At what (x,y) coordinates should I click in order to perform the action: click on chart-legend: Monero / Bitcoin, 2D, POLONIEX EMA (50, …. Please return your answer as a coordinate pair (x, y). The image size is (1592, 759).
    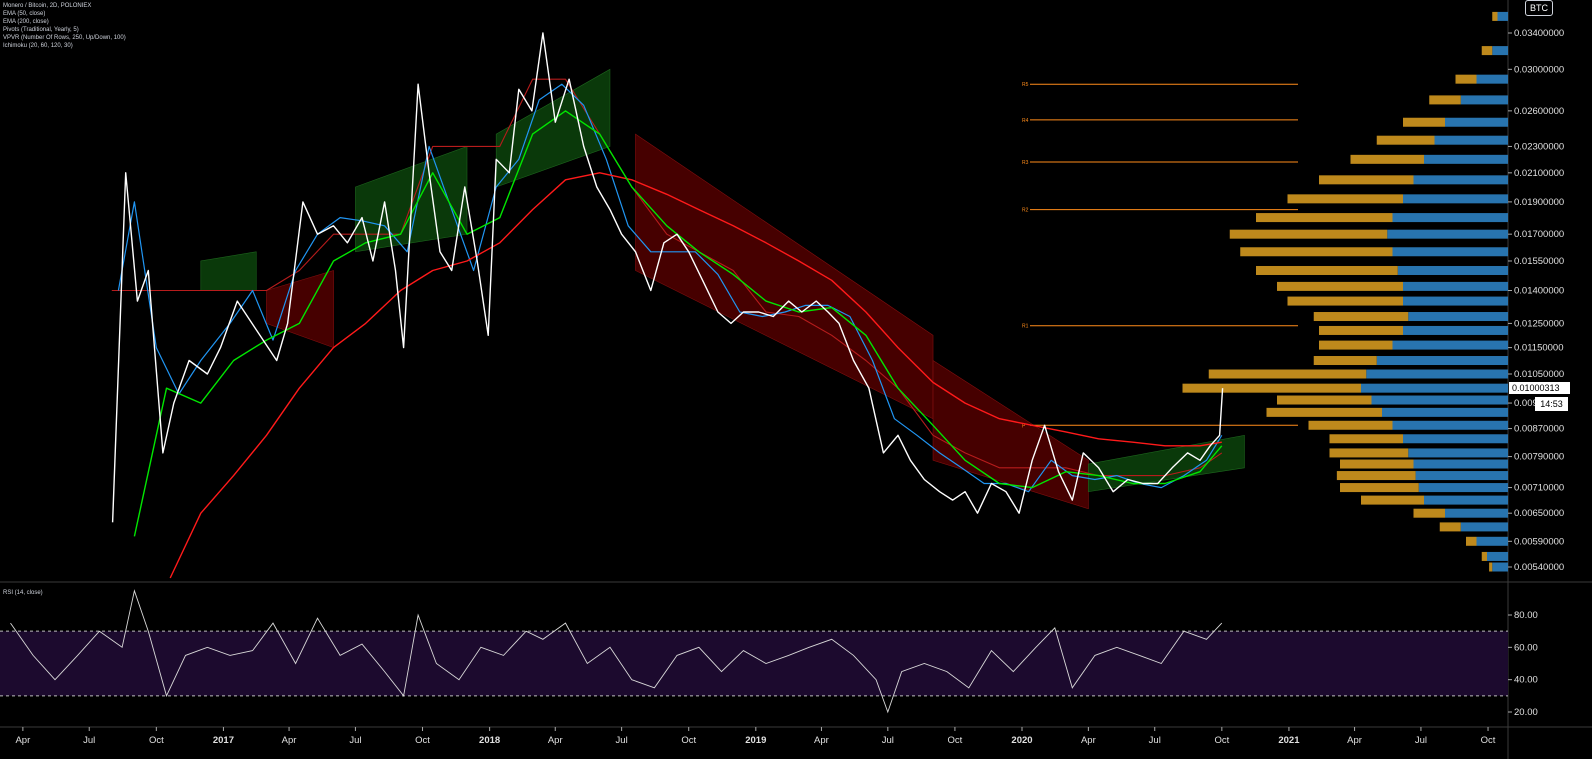
    Looking at the image, I should click on (64, 26).